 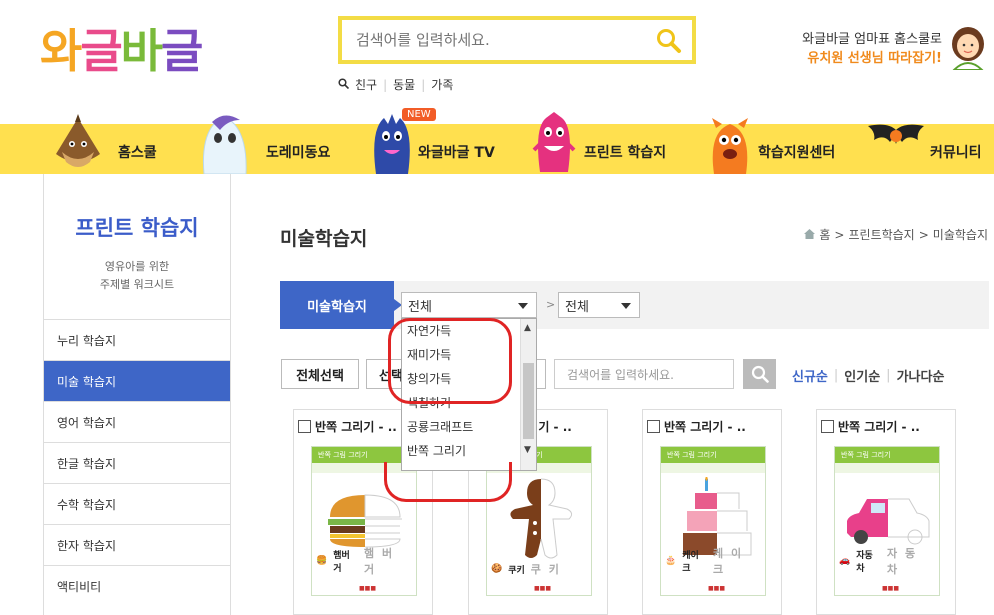 I want to click on sheet-caption: 🎂 케이크 케 이 크, so click(x=713, y=561).